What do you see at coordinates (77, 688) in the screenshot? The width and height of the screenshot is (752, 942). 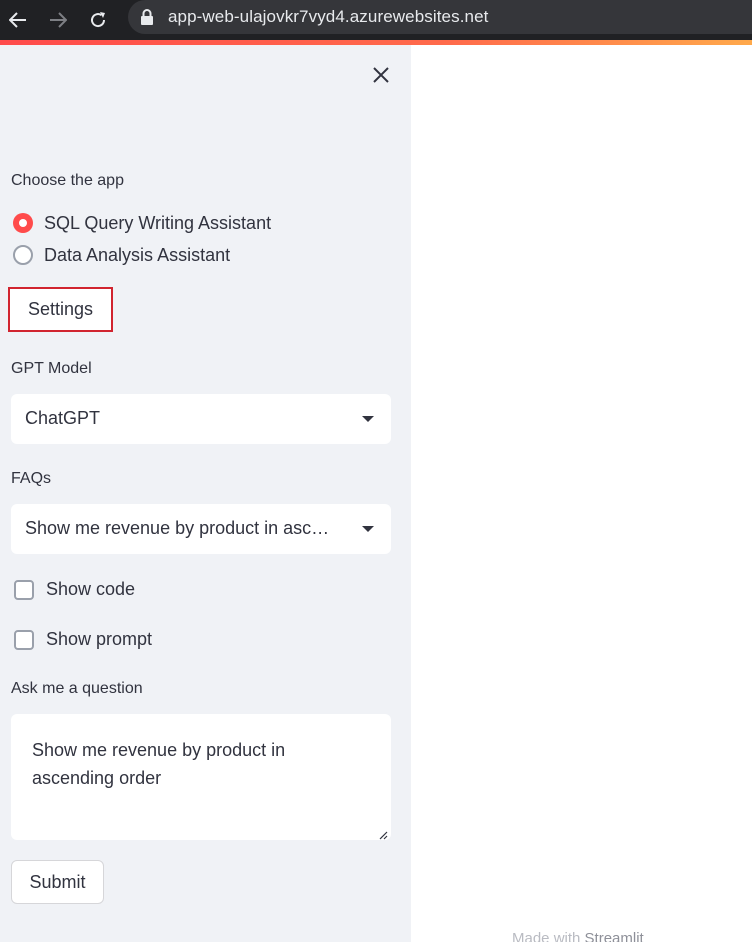 I see `question-label: Ask me a question` at bounding box center [77, 688].